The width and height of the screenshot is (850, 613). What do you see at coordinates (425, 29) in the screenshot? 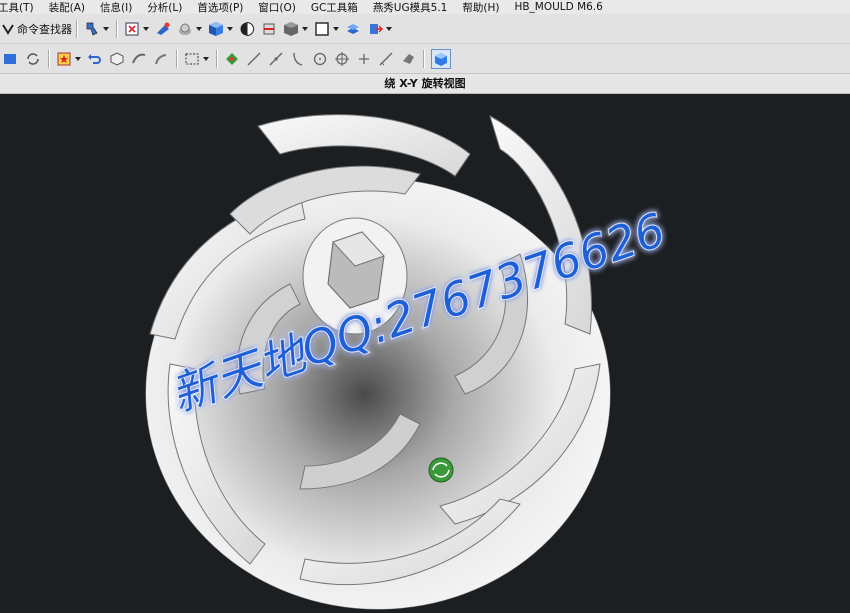
I see `toolbar-row-1: 命令查找器` at bounding box center [425, 29].